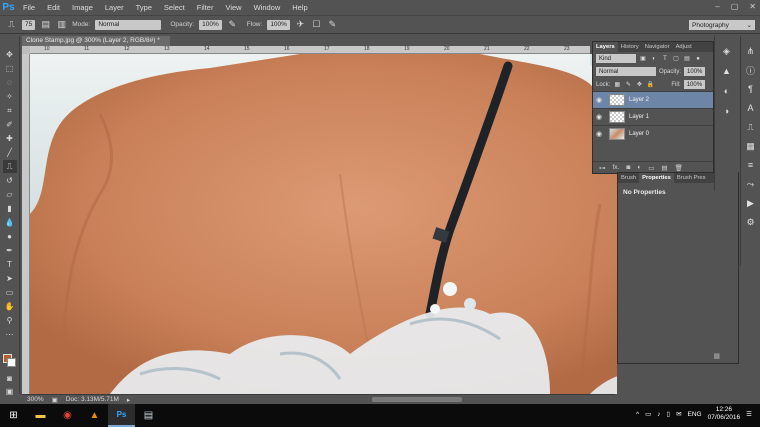 The image size is (760, 427). I want to click on tool-presets-icon: ⚙, so click(751, 222).